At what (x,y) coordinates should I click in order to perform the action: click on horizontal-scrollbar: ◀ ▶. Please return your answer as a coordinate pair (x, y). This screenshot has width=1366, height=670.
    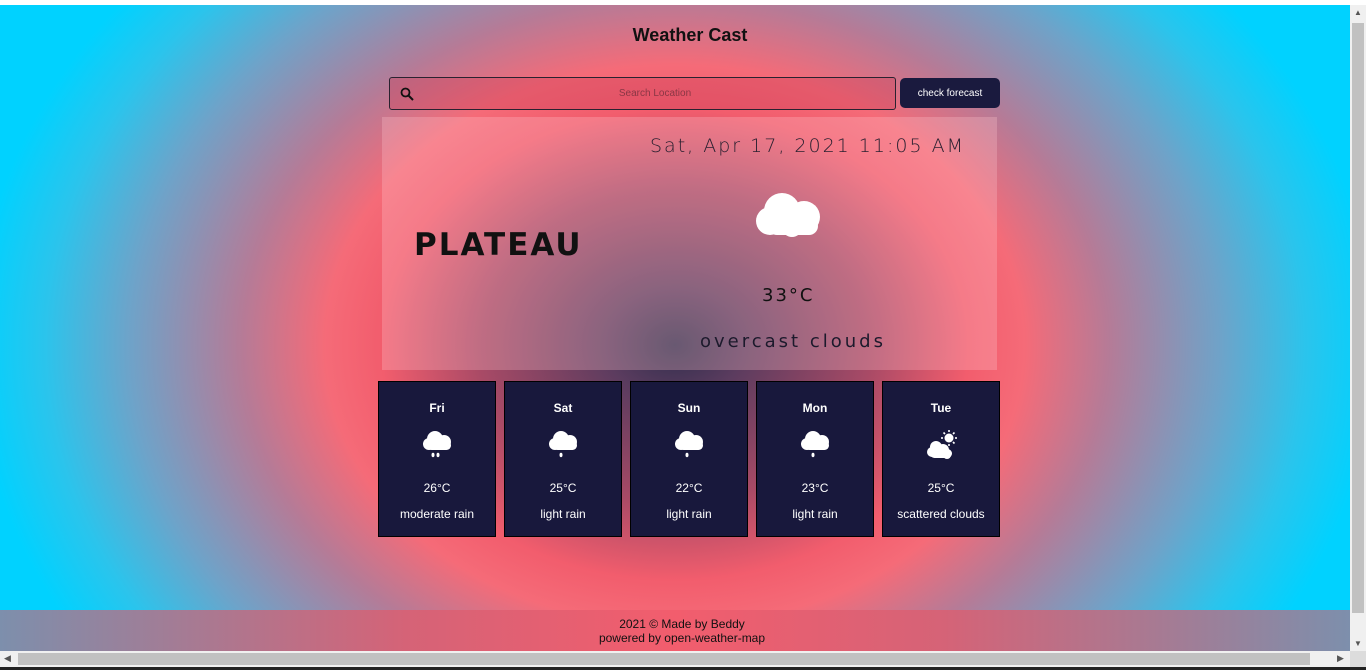
    Looking at the image, I should click on (675, 659).